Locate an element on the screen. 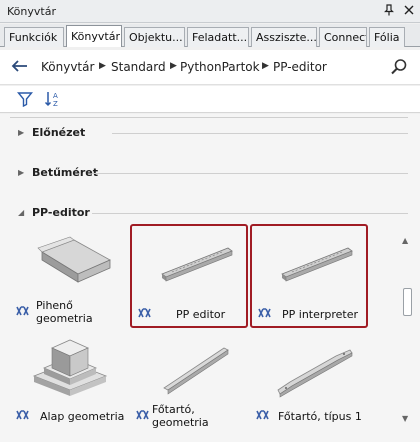 The image size is (420, 442). library-item-alap-geometria: Alap geometria is located at coordinates (69, 380).